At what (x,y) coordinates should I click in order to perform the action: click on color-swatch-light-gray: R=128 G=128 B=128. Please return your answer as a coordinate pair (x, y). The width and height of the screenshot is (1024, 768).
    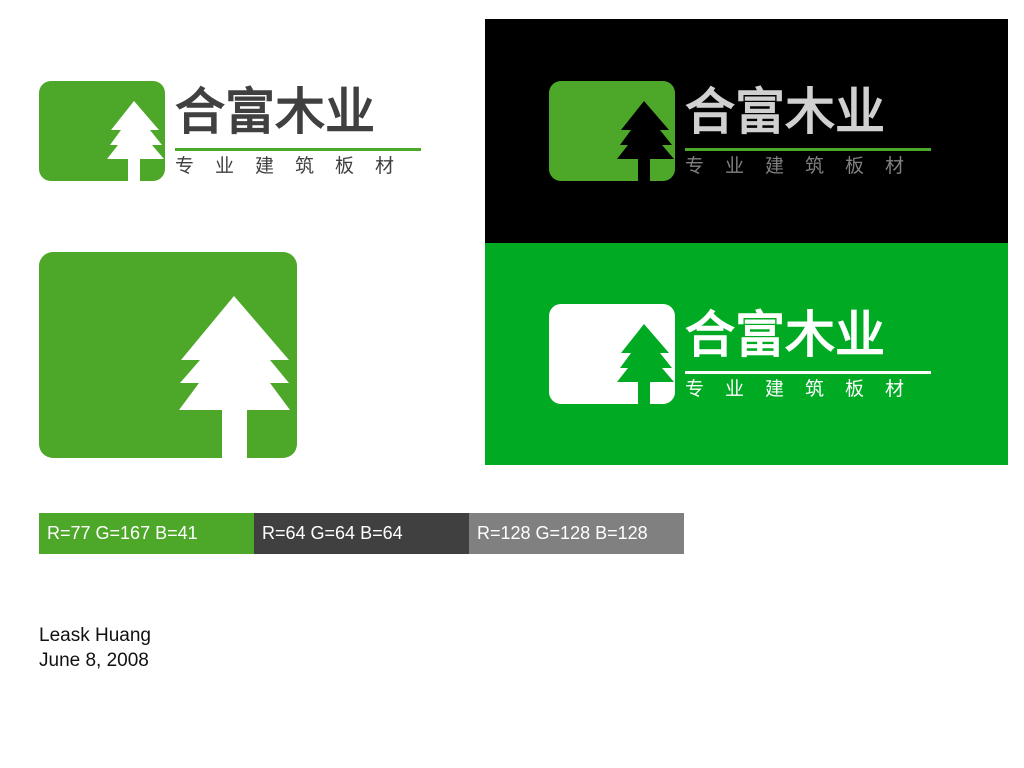
    Looking at the image, I should click on (576, 533).